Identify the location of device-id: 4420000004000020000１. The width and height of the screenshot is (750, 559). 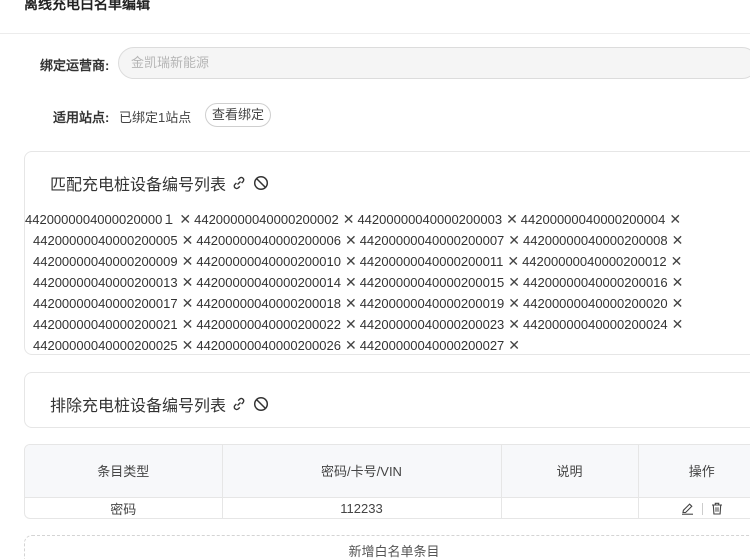
(100, 219).